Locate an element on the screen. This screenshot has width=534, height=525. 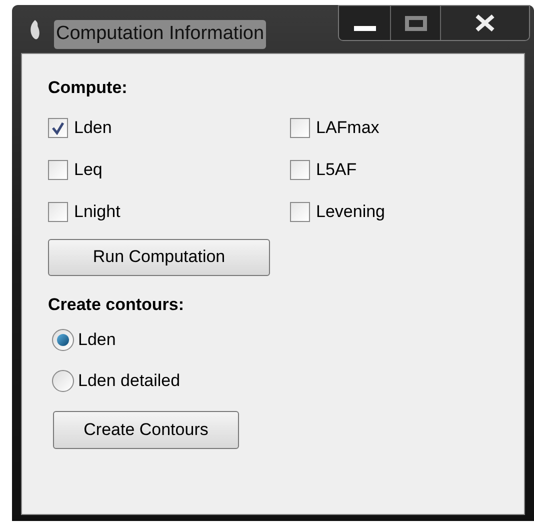
checkbox-label: LAFmax is located at coordinates (348, 127).